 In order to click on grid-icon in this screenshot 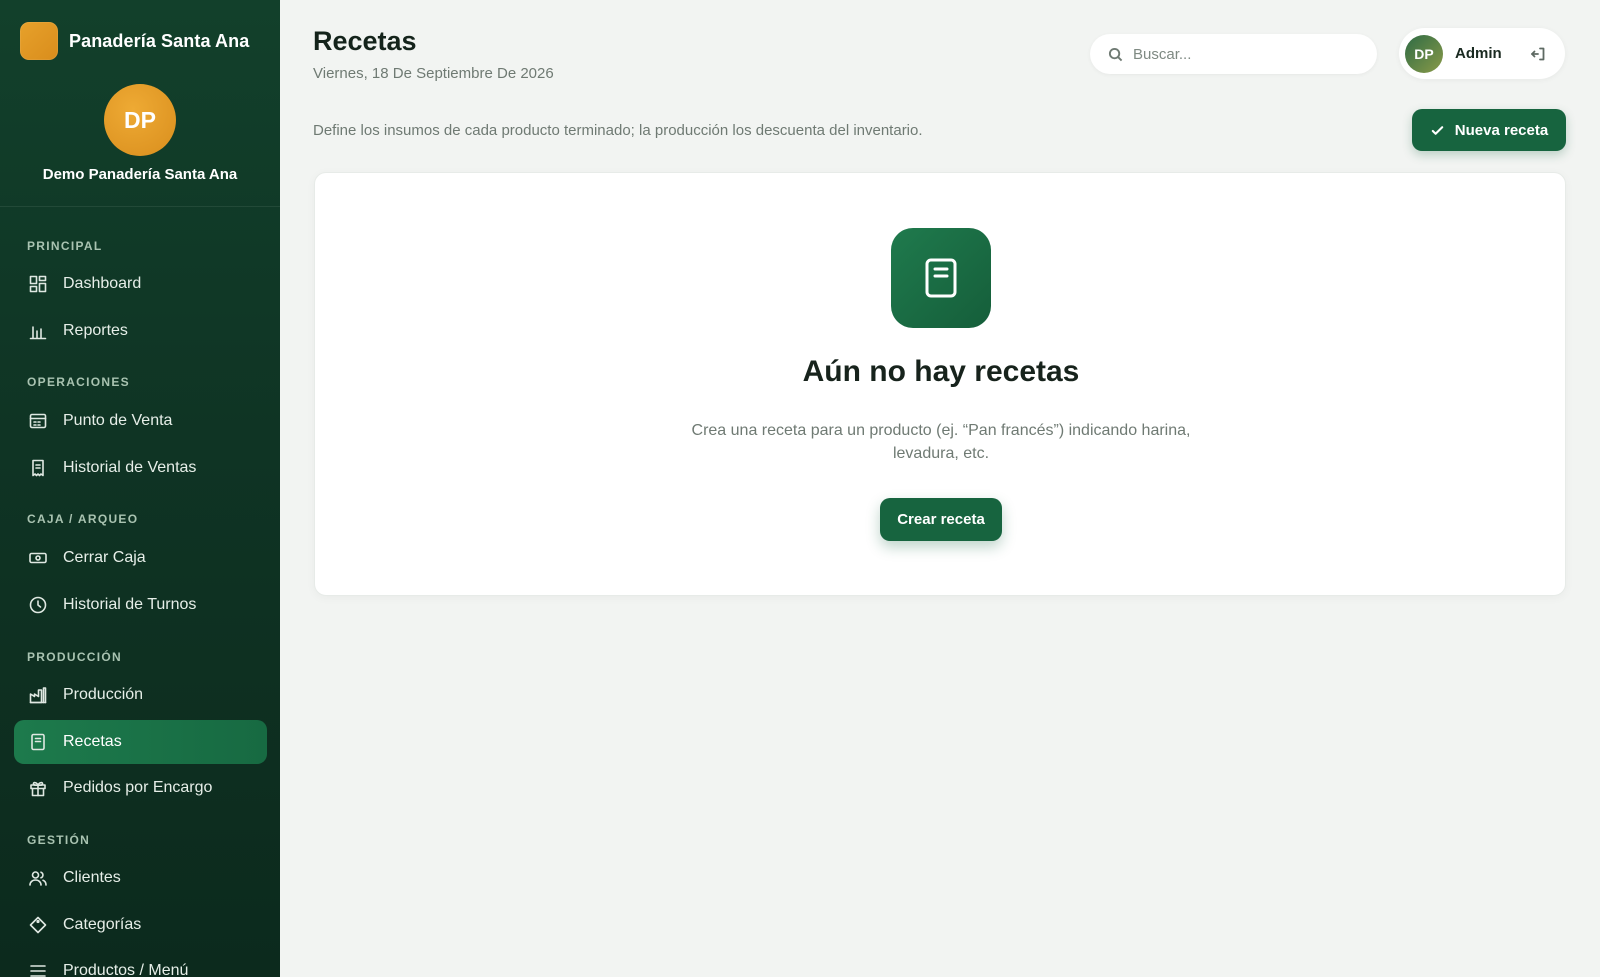, I will do `click(38, 284)`.